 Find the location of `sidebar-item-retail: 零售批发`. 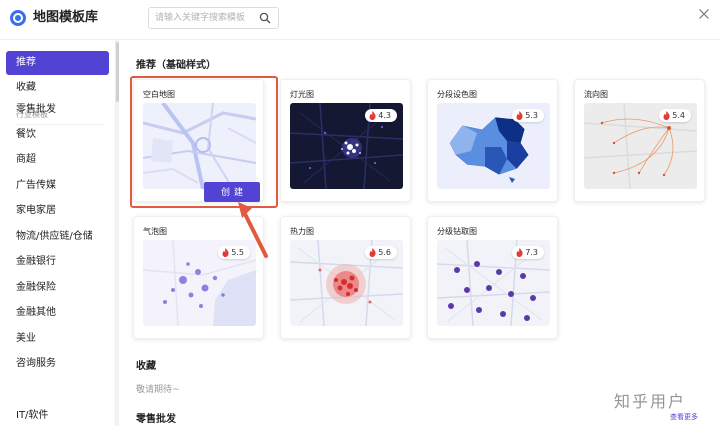

sidebar-item-retail: 零售批发 is located at coordinates (57, 110).